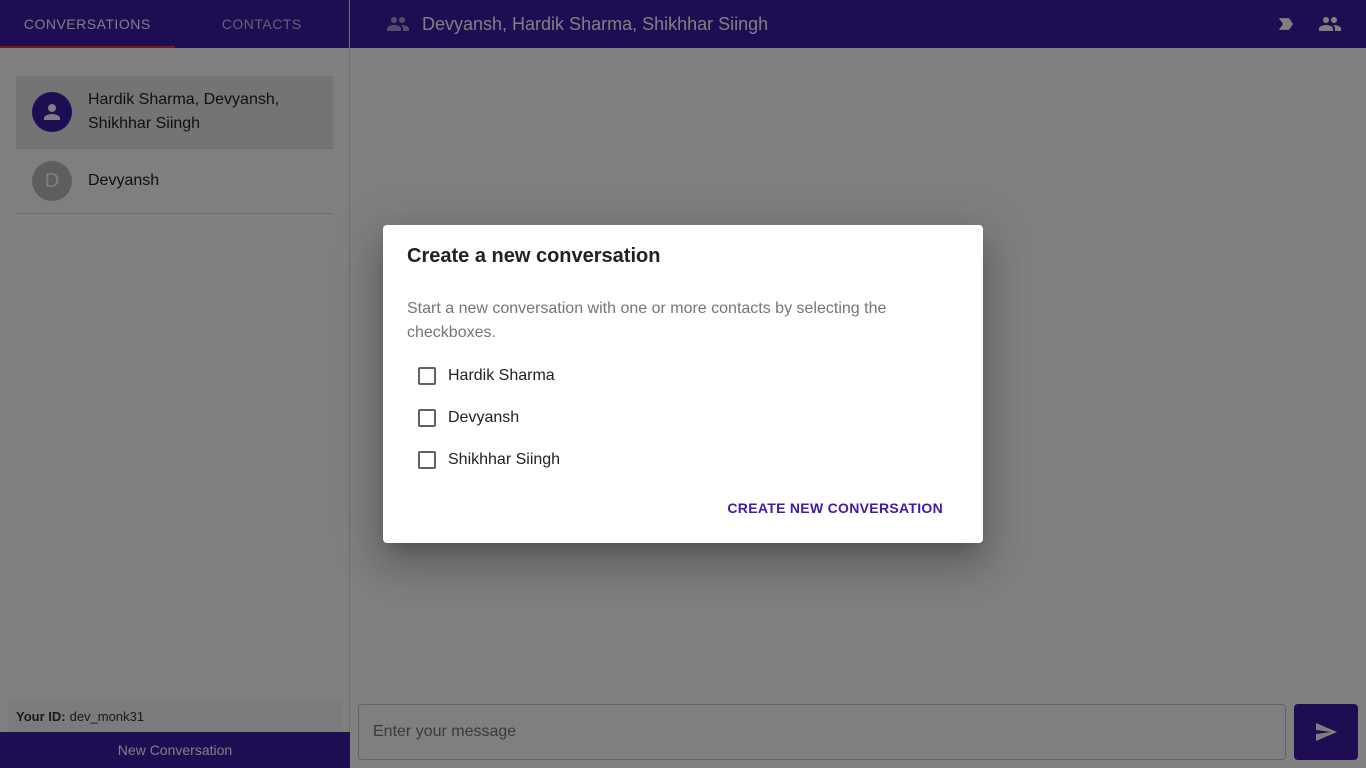 The height and width of the screenshot is (768, 1366). I want to click on contact-checkbox-row: Hardik Sharma, so click(486, 376).